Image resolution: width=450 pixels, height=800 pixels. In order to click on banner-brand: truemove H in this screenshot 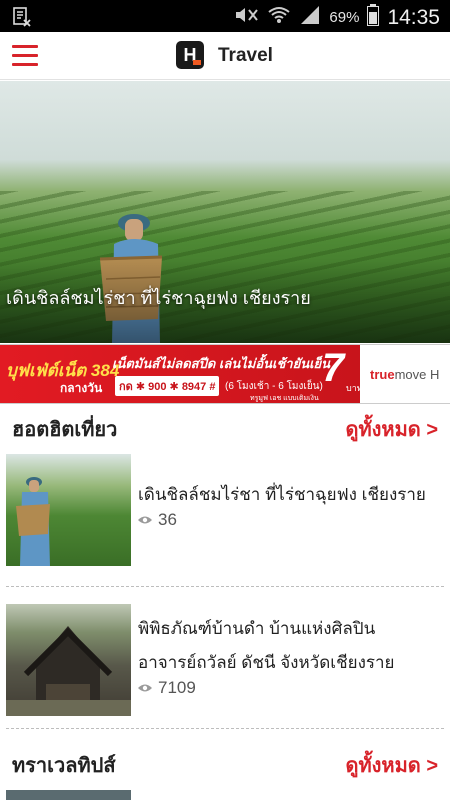, I will do `click(404, 374)`.